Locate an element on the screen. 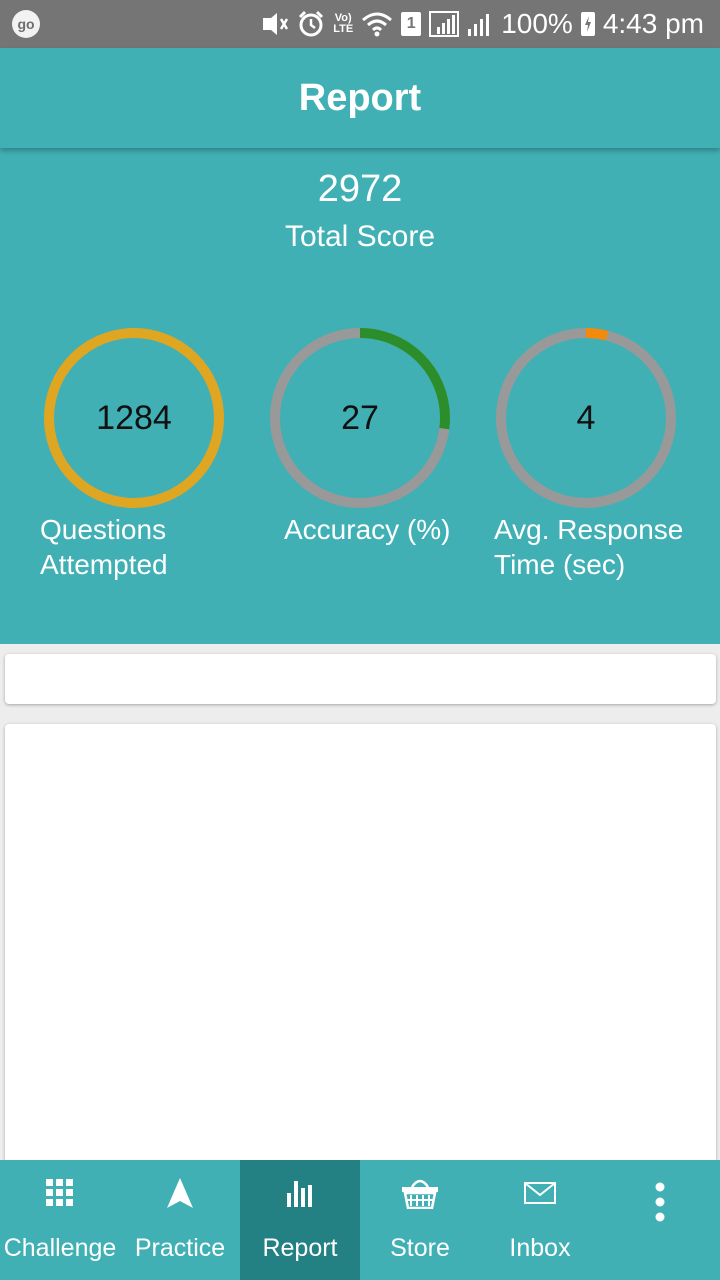  go-launcher-icon: go is located at coordinates (26, 24).